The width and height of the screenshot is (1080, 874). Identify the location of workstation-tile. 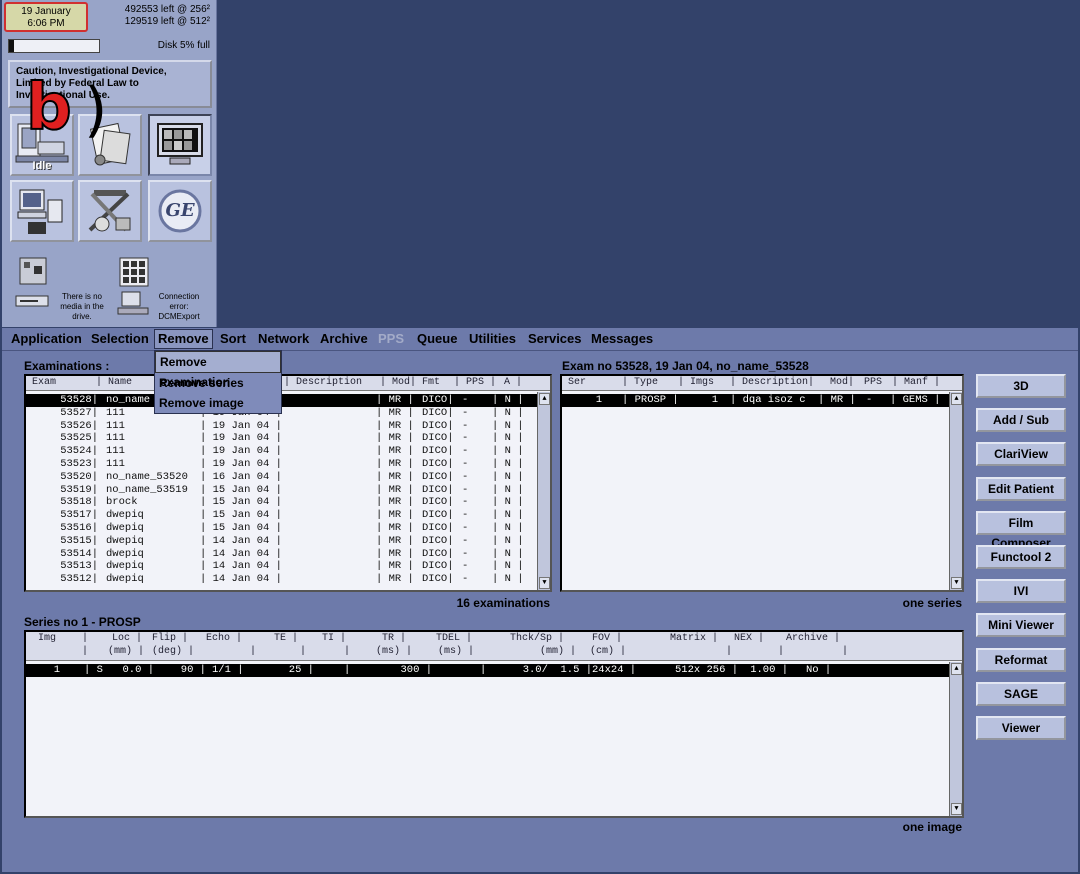
(42, 211).